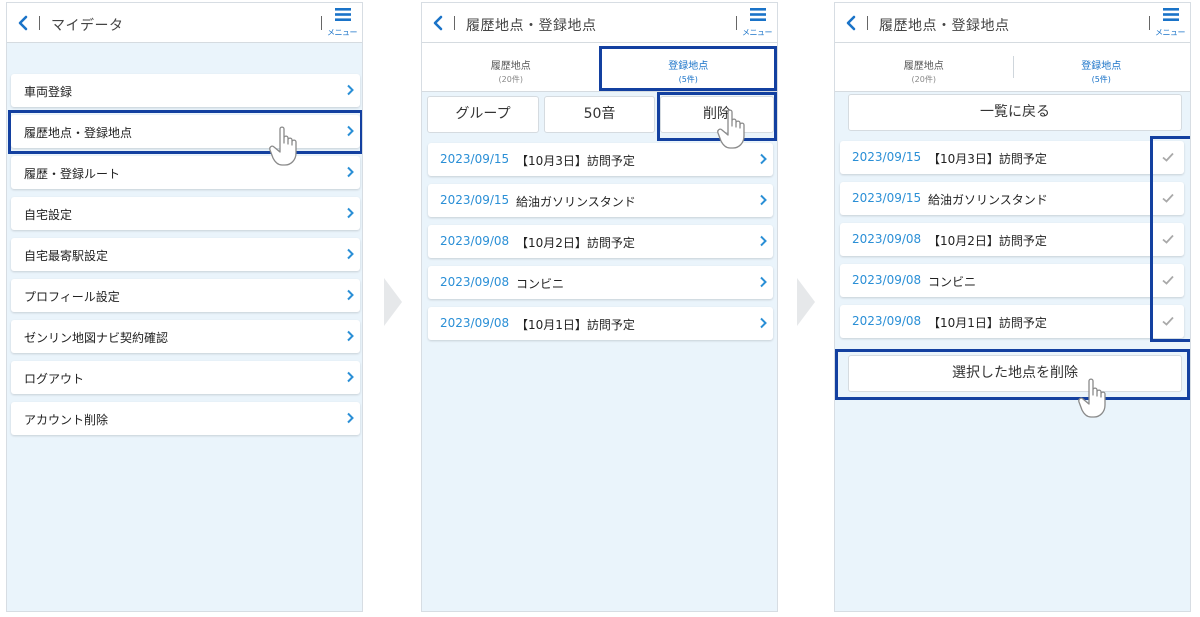 The width and height of the screenshot is (1200, 617). Describe the element at coordinates (96, 338) in the screenshot. I see `list-item-label: ゼンリン地図ナビ契約確認` at that location.